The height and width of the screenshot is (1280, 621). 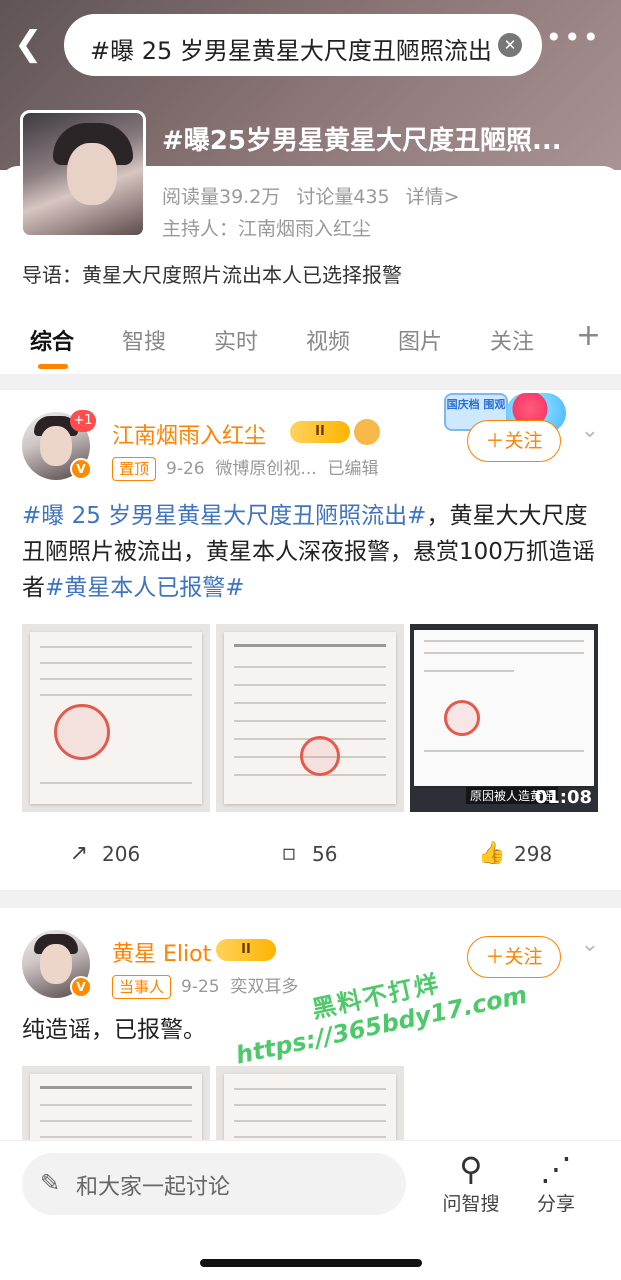 What do you see at coordinates (471, 1204) in the screenshot?
I see `ask-ai-label: 问智搜` at bounding box center [471, 1204].